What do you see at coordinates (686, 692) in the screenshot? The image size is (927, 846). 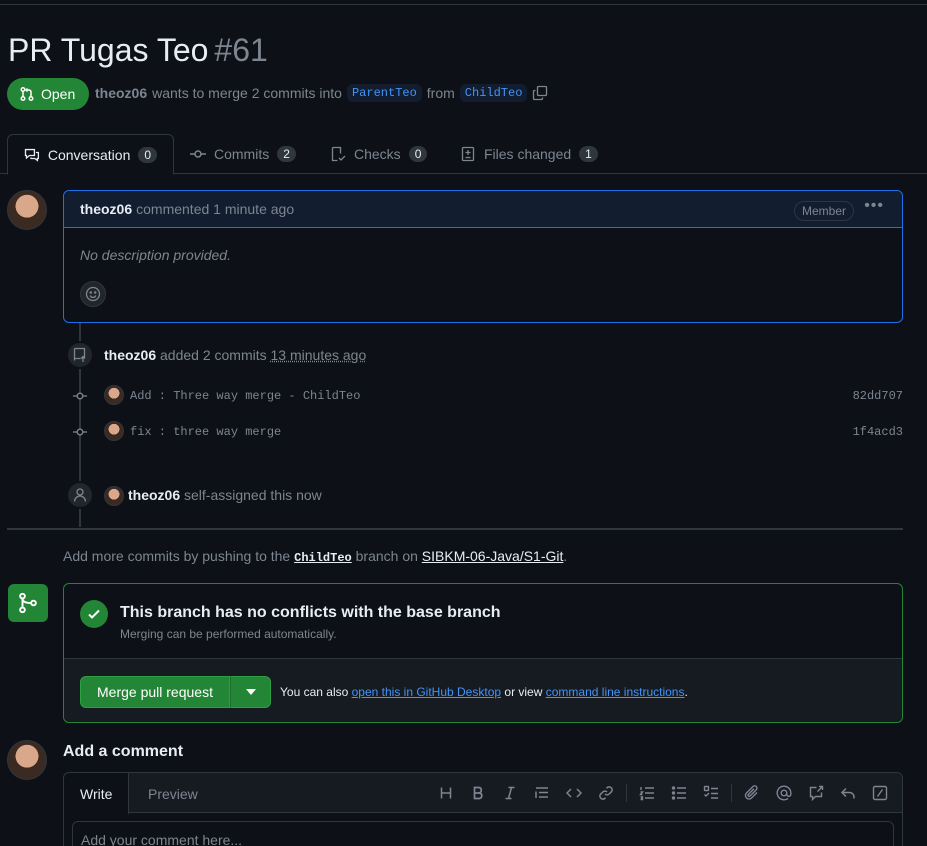 I see `alt-suffix: .` at bounding box center [686, 692].